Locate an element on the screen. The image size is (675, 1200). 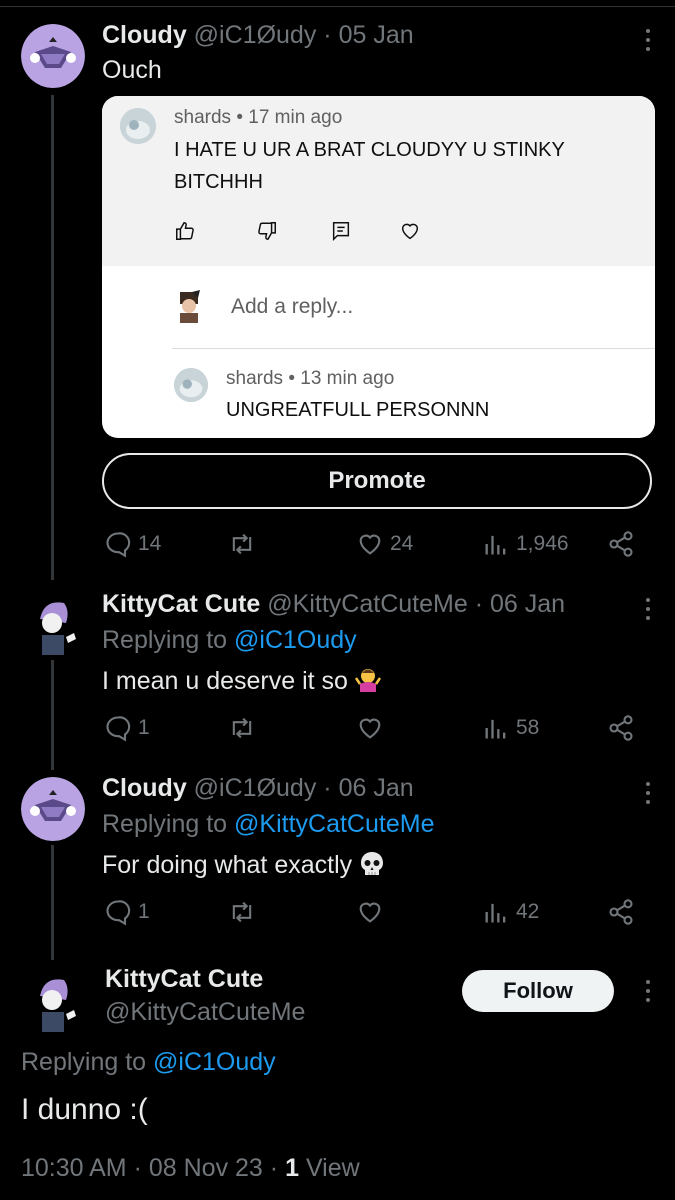
thumbs-up-icon is located at coordinates (185, 231).